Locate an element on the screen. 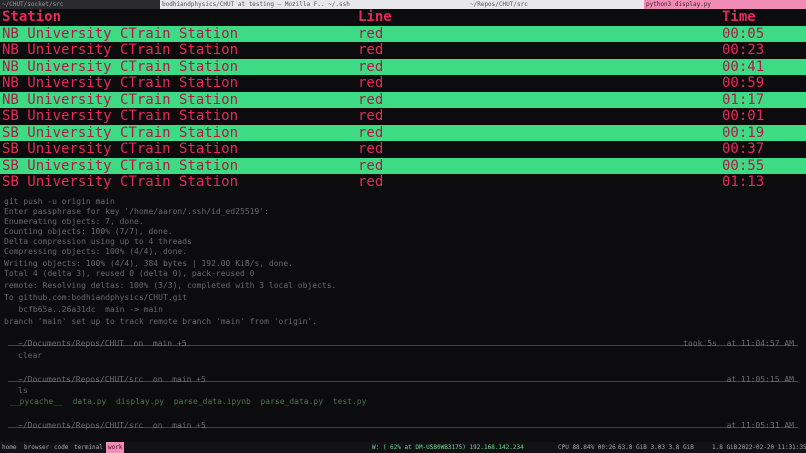  clock: 2022-02-20 11:31:35 is located at coordinates (772, 447).